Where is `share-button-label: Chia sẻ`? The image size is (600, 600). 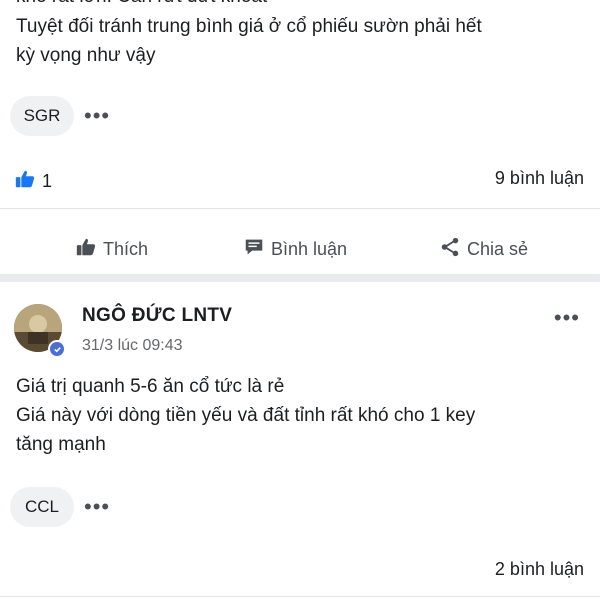 share-button-label: Chia sẻ is located at coordinates (498, 249).